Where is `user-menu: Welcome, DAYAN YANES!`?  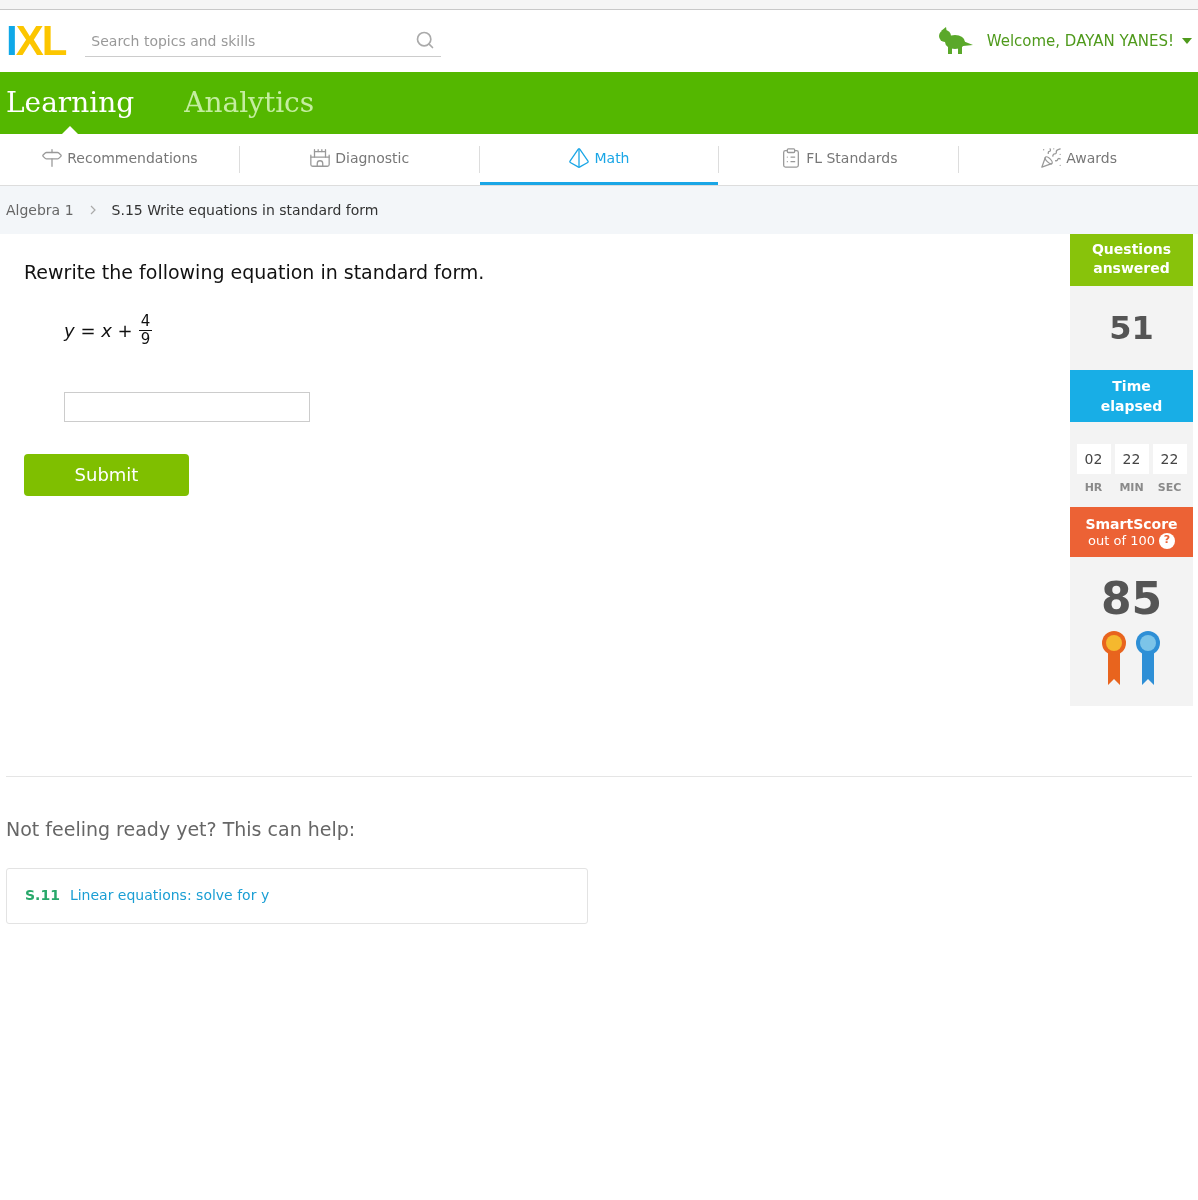 user-menu: Welcome, DAYAN YANES! is located at coordinates (1089, 41).